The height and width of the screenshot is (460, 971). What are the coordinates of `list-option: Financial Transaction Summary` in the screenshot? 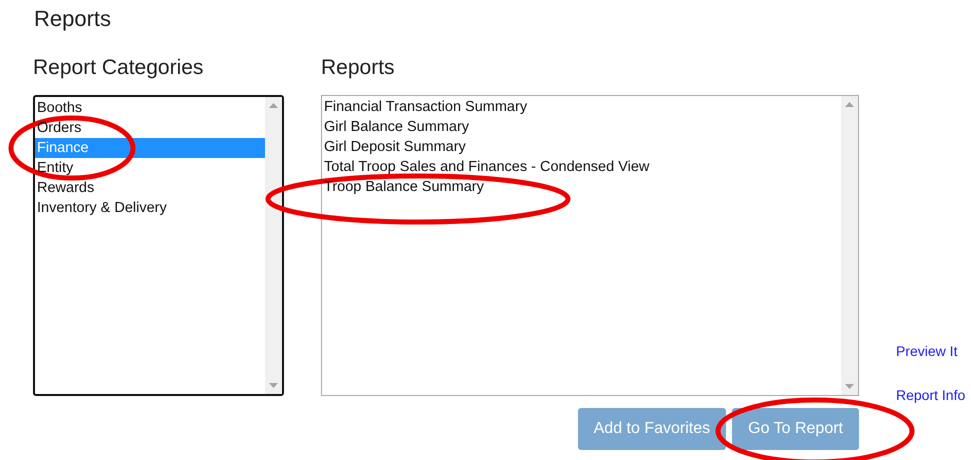 It's located at (581, 107).